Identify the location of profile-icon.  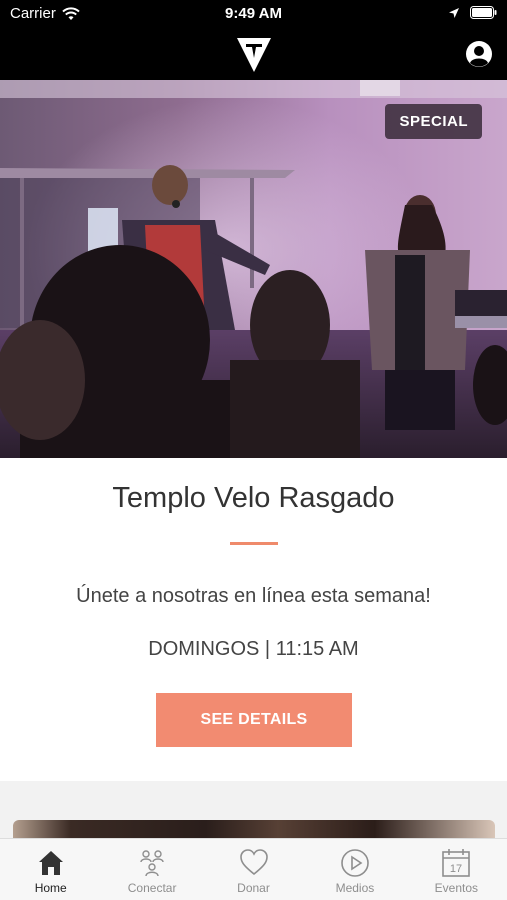
(479, 54).